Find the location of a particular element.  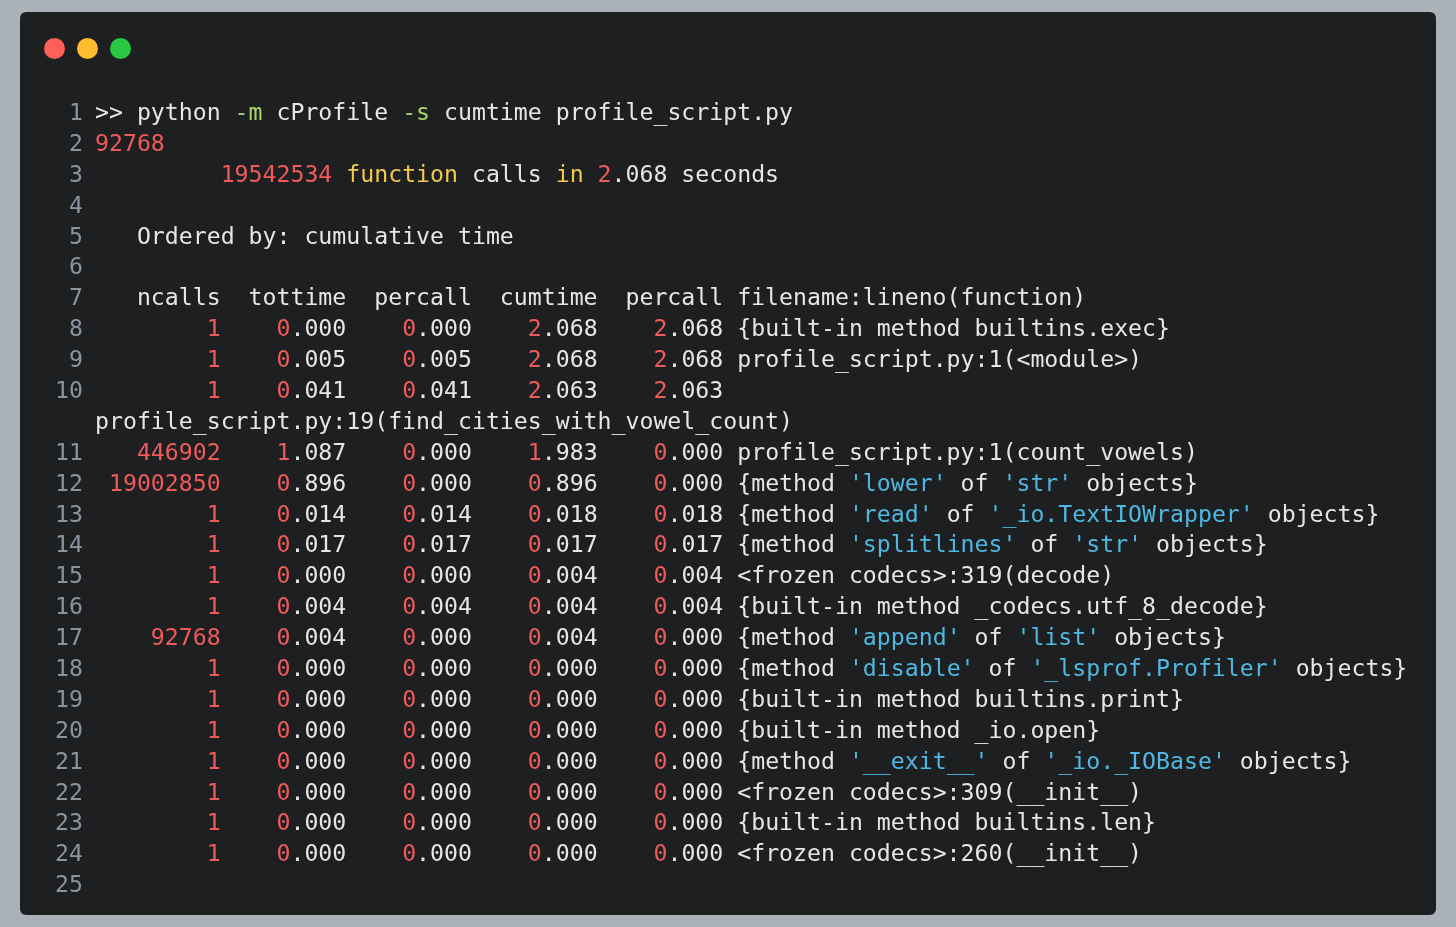

code-line: 1 0.000 0.000 0.004 0.004 <frozen codecs>:319(decode) is located at coordinates (660, 575).